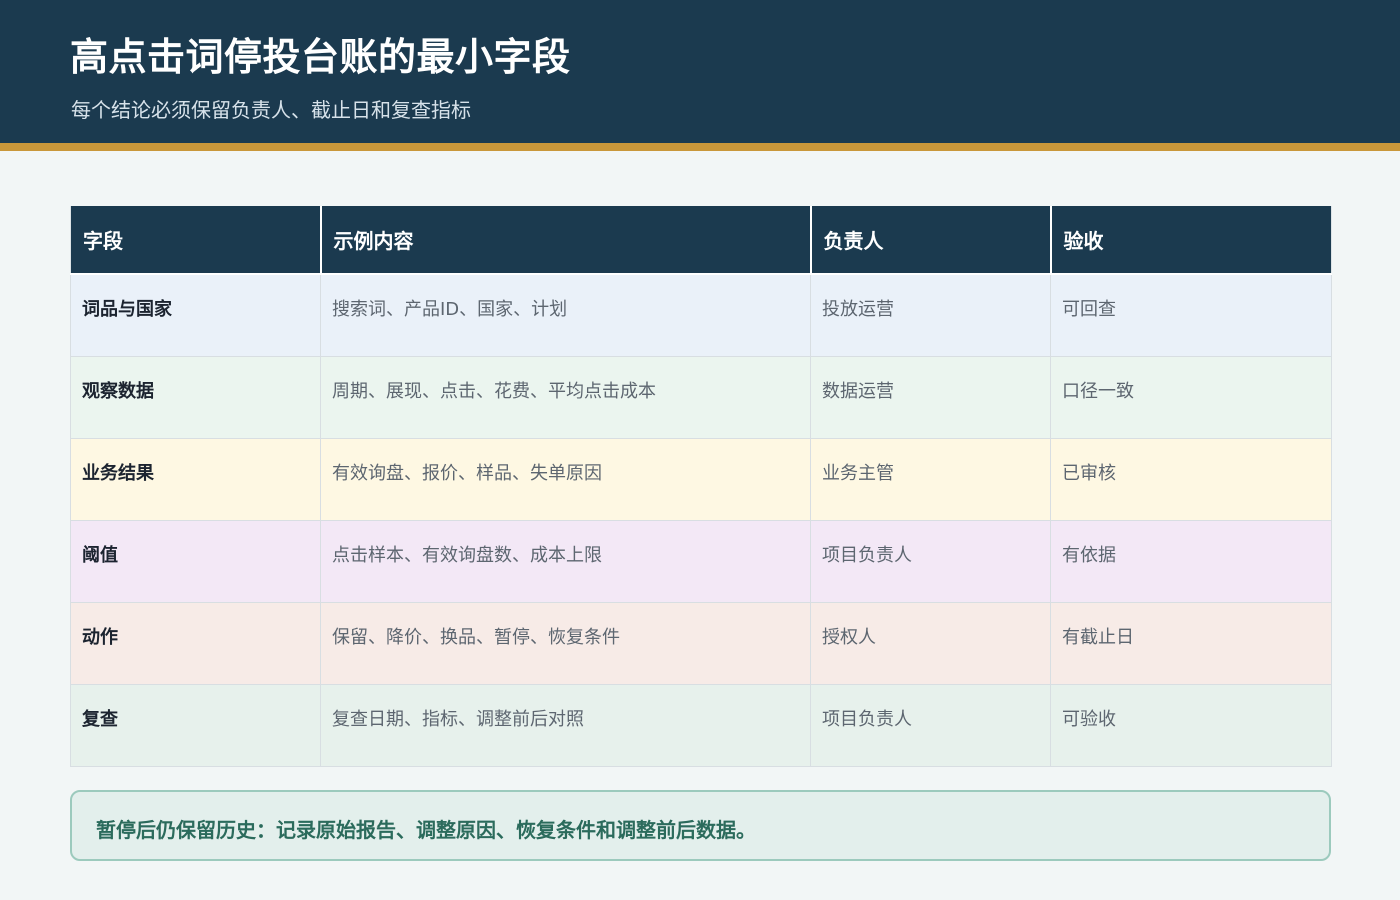 The width and height of the screenshot is (1400, 900). I want to click on column-header-field: 字段, so click(196, 240).